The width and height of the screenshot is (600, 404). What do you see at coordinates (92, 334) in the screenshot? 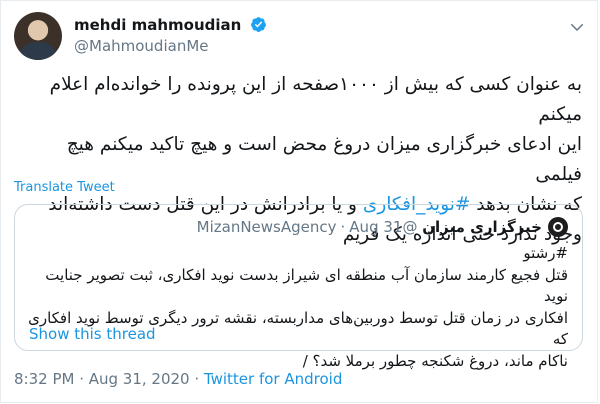
I see `show-thread-link: Show this thread` at bounding box center [92, 334].